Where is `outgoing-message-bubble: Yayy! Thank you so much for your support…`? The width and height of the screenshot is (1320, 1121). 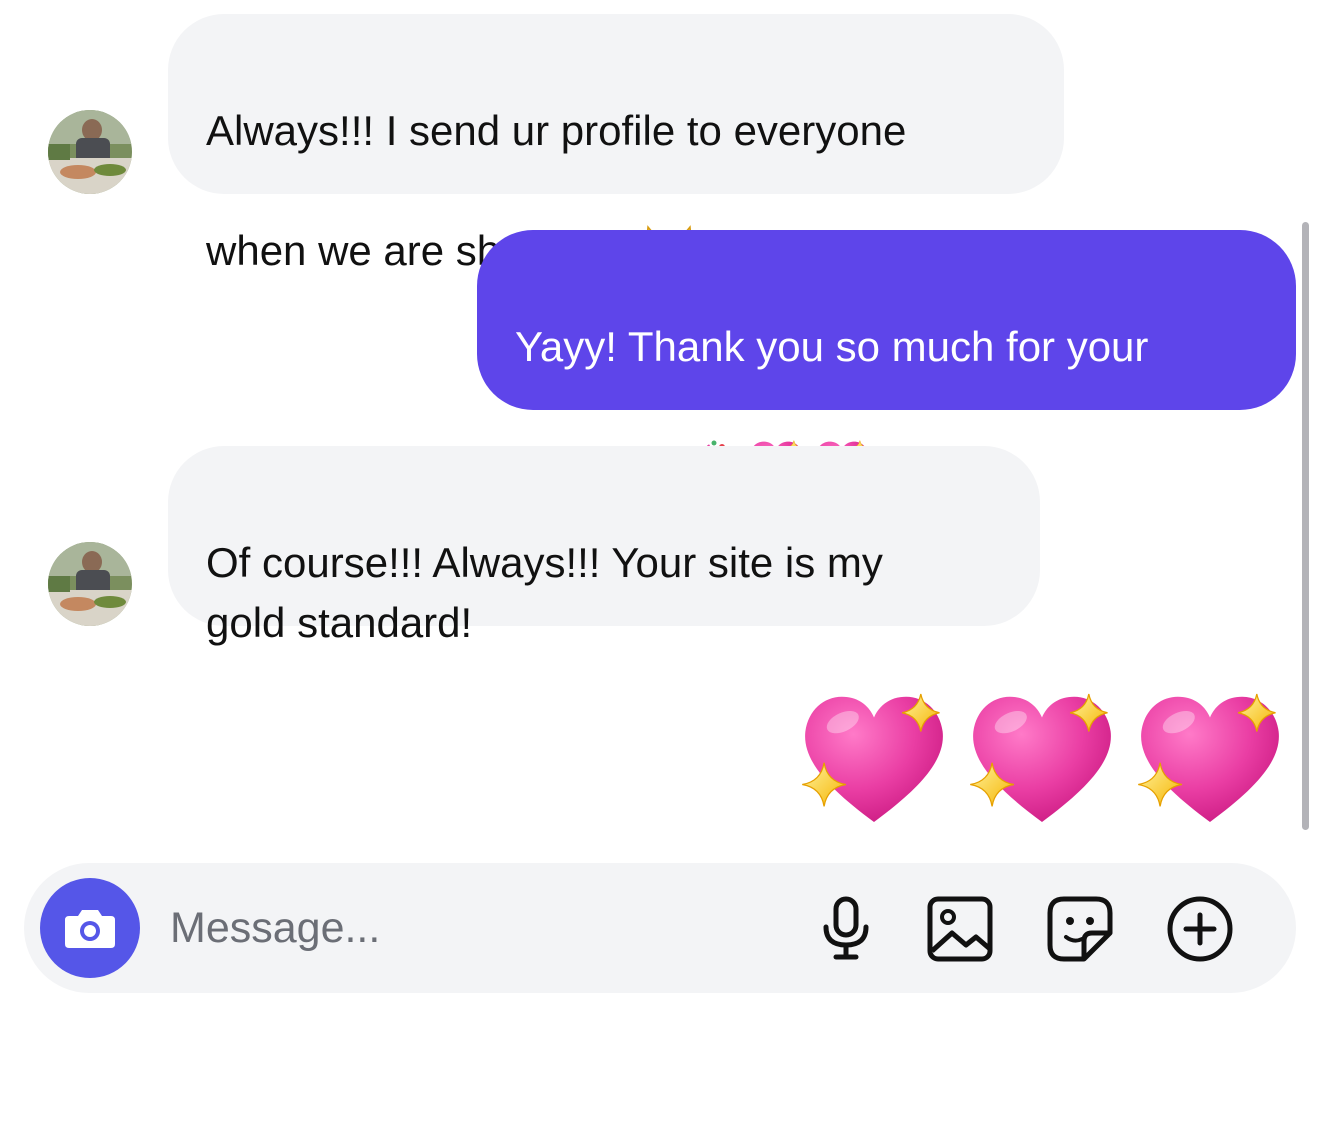 outgoing-message-bubble: Yayy! Thank you so much for your support… is located at coordinates (886, 362).